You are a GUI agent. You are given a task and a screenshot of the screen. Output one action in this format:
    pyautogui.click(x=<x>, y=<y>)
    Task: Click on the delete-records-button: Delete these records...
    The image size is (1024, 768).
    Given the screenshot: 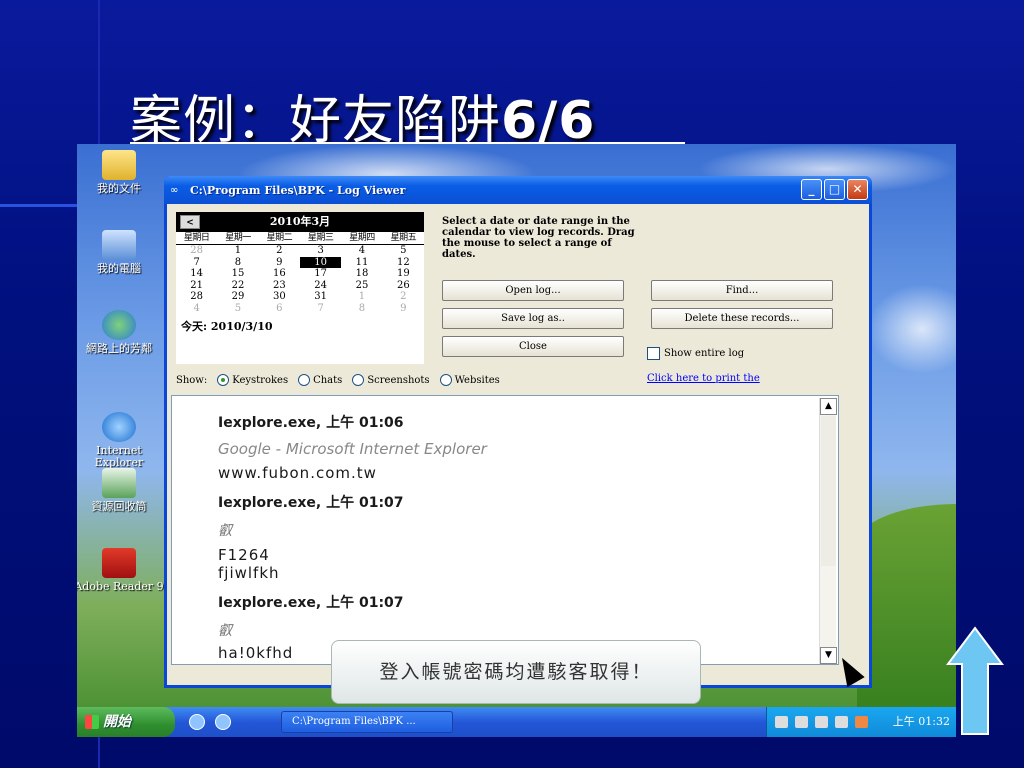 What is the action you would take?
    pyautogui.click(x=742, y=318)
    